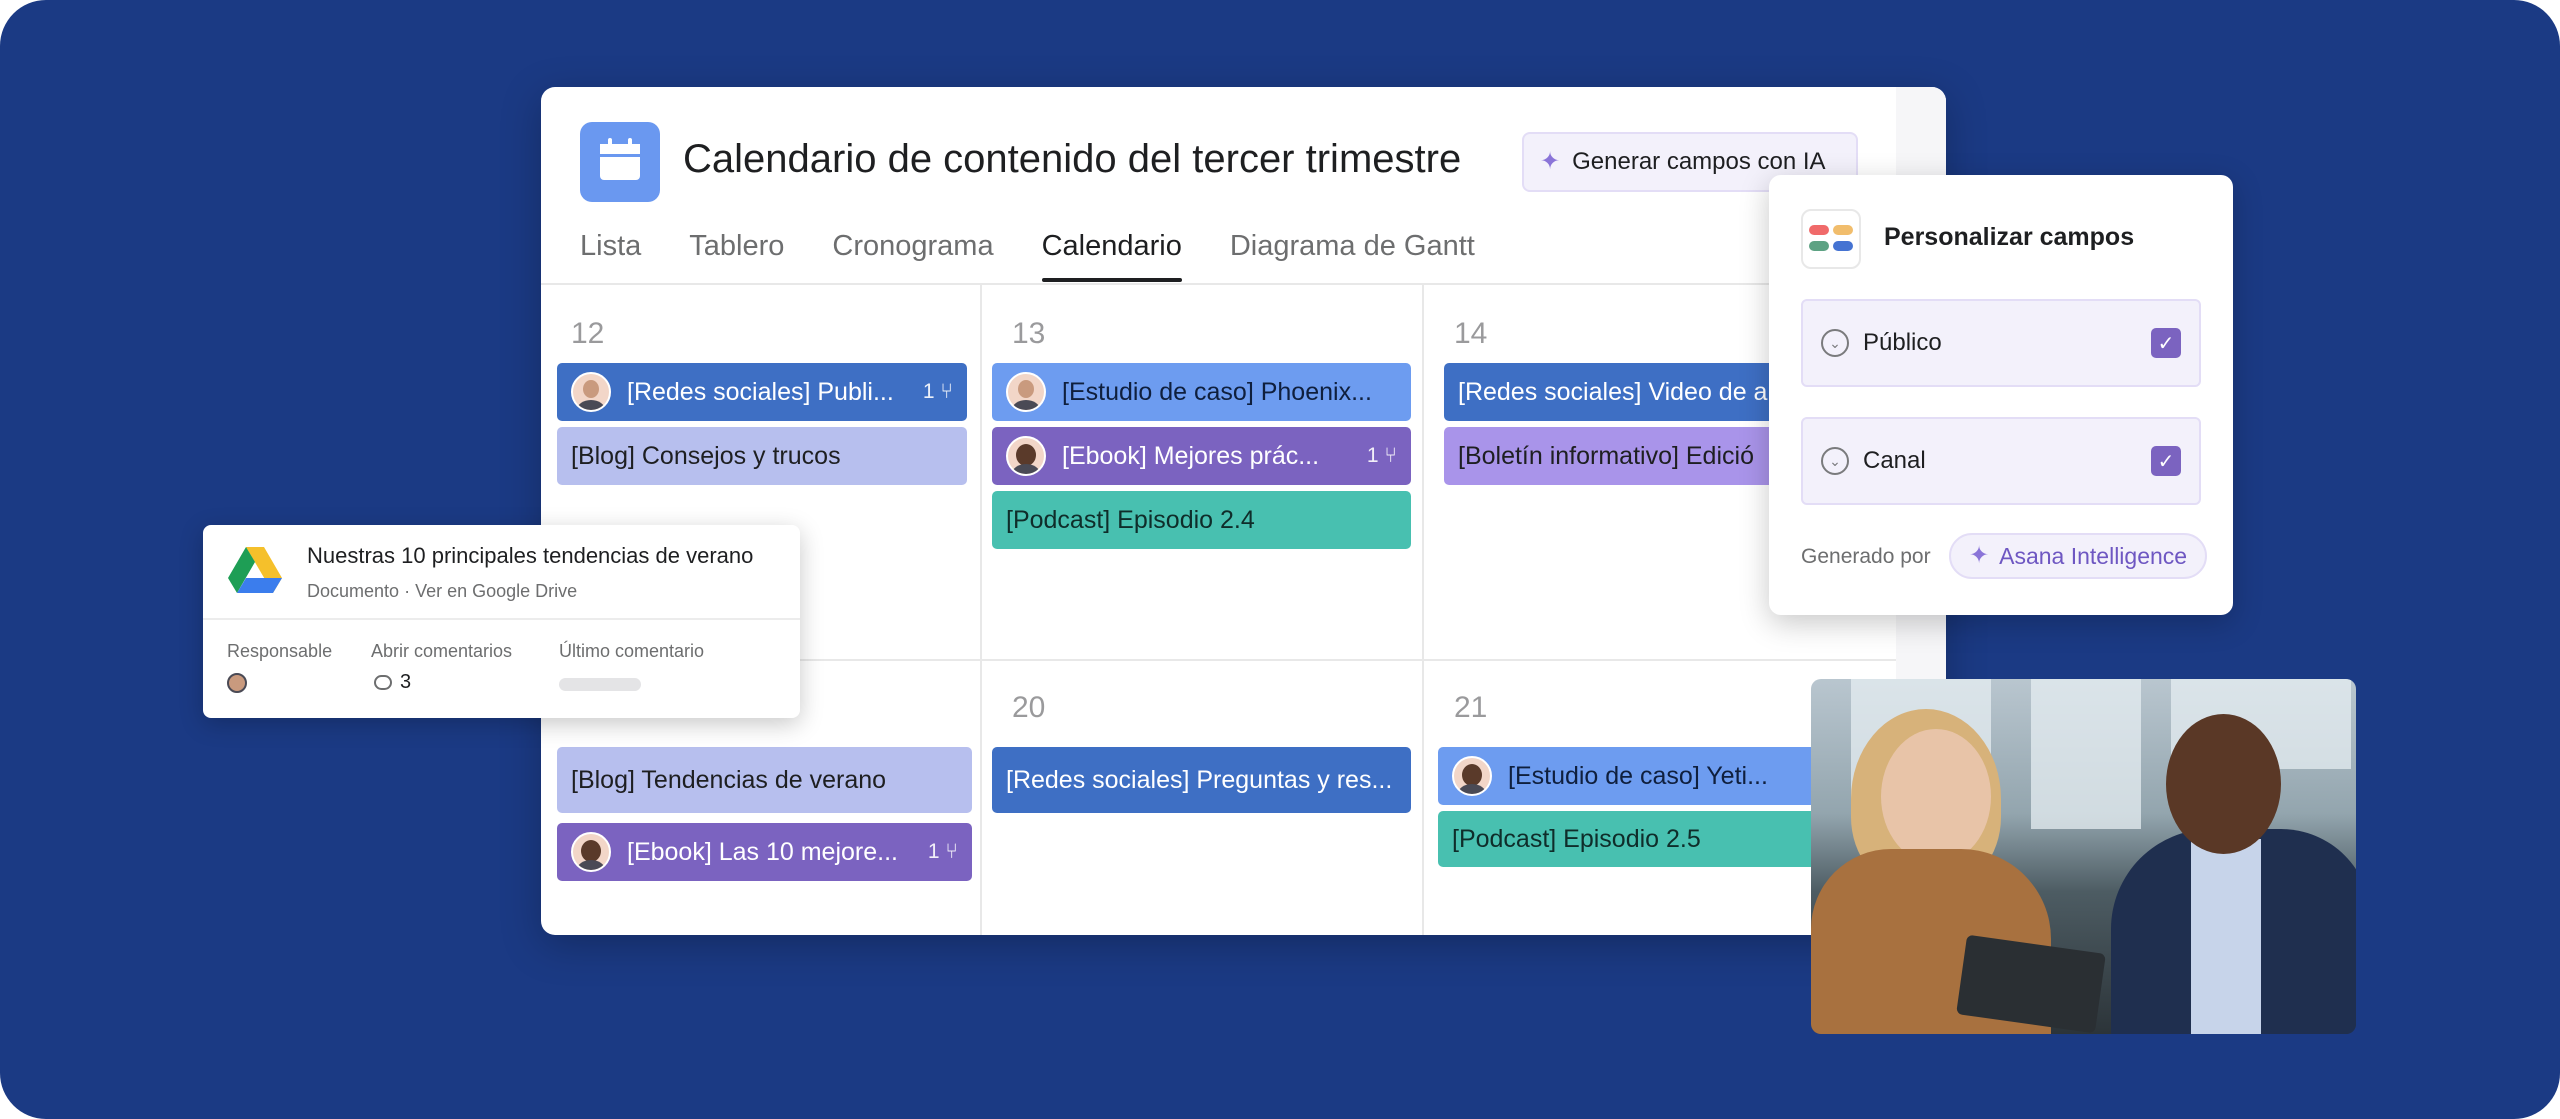 The width and height of the screenshot is (2560, 1119). What do you see at coordinates (383, 682) in the screenshot?
I see `comment-icon` at bounding box center [383, 682].